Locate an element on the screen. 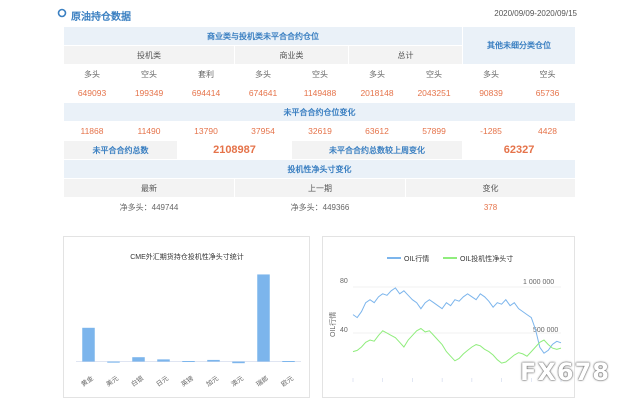 The height and width of the screenshot is (400, 640). table-cell: 套利 is located at coordinates (206, 74).